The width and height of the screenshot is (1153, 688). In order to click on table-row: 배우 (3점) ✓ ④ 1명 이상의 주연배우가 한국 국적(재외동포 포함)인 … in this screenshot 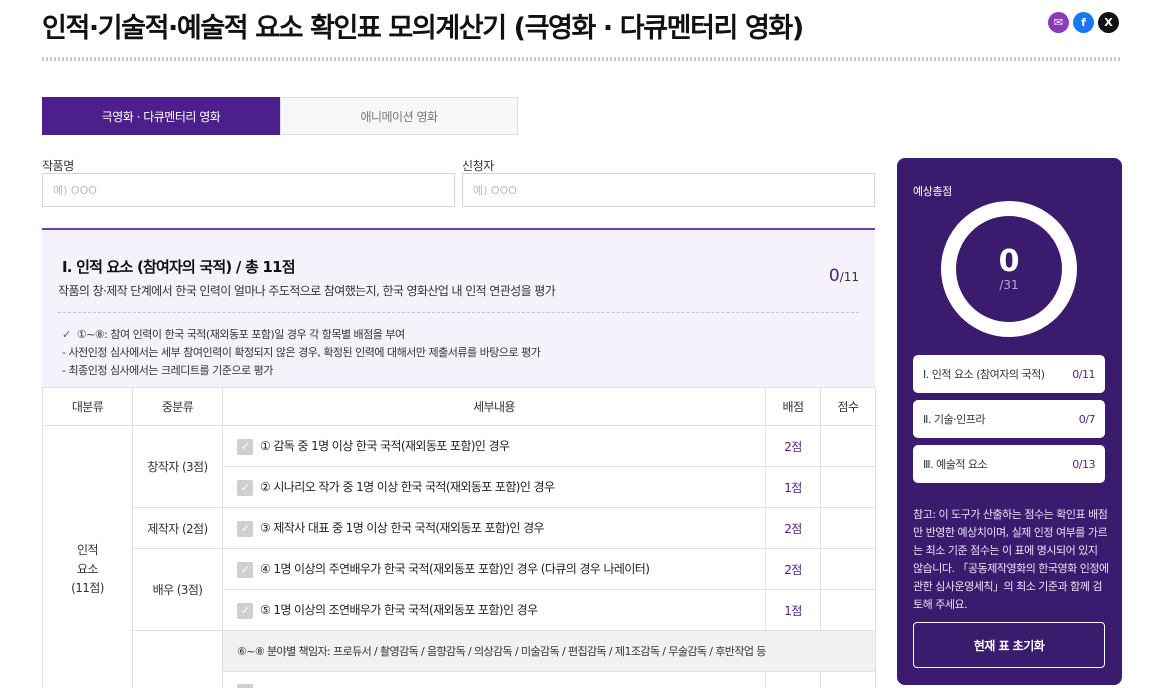, I will do `click(459, 589)`.